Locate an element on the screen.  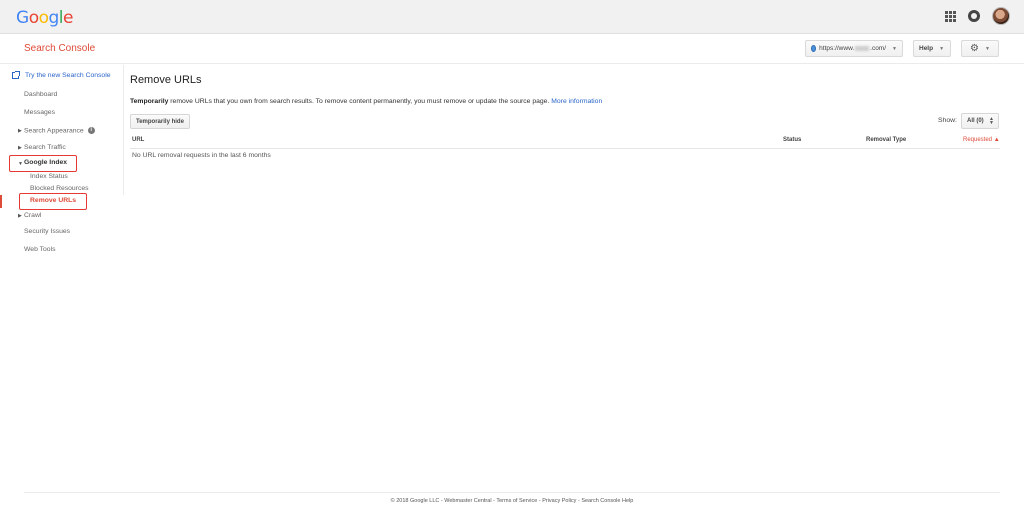
active-item-marker is located at coordinates (1, 201).